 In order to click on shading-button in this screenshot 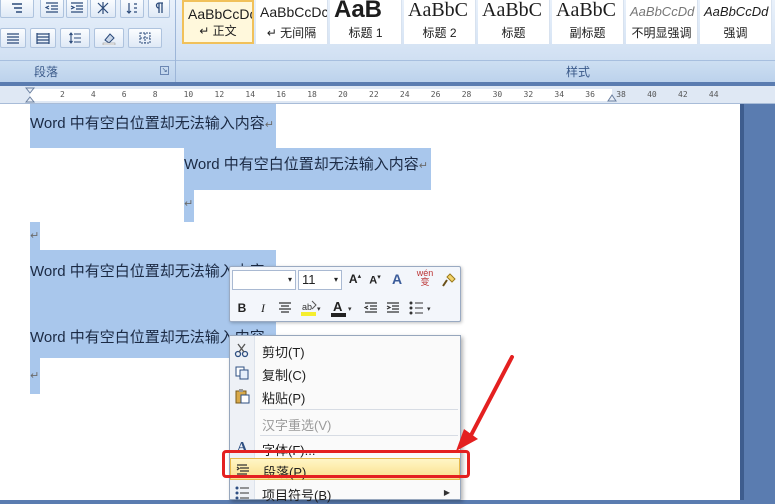, I will do `click(109, 38)`.